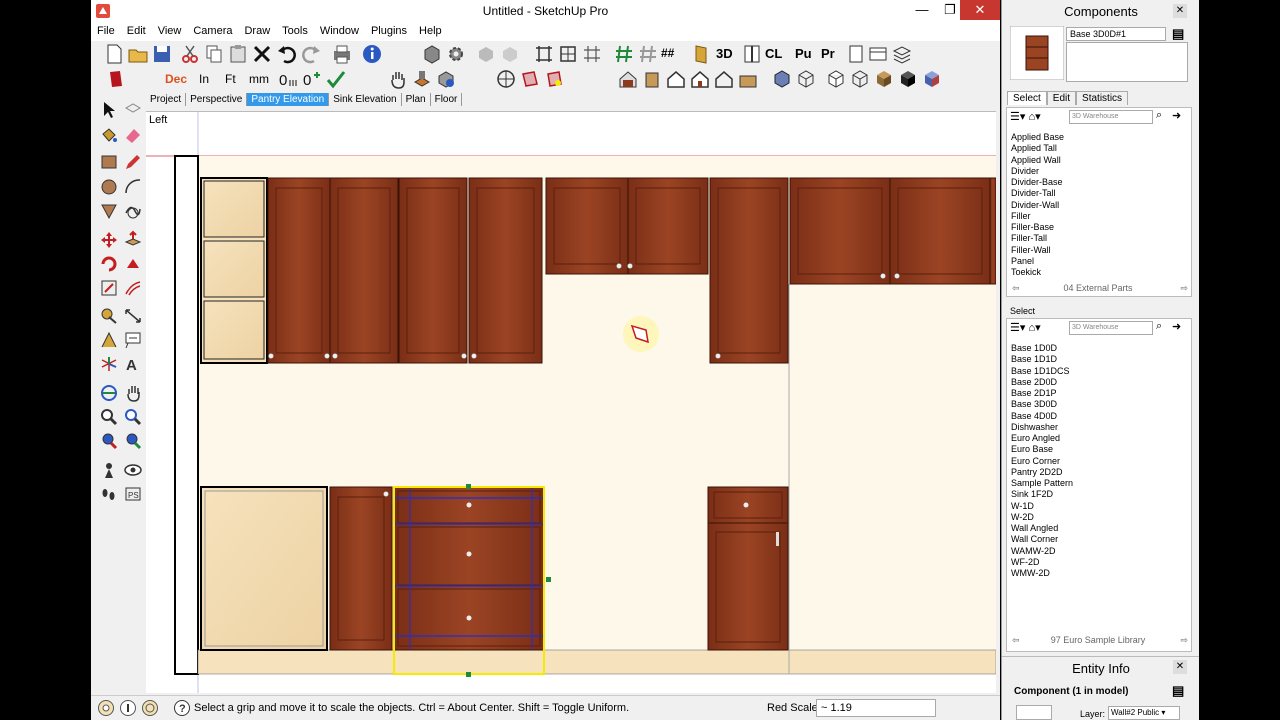  Describe the element at coordinates (1178, 34) in the screenshot. I see `details-menu-icon: ▤` at that location.